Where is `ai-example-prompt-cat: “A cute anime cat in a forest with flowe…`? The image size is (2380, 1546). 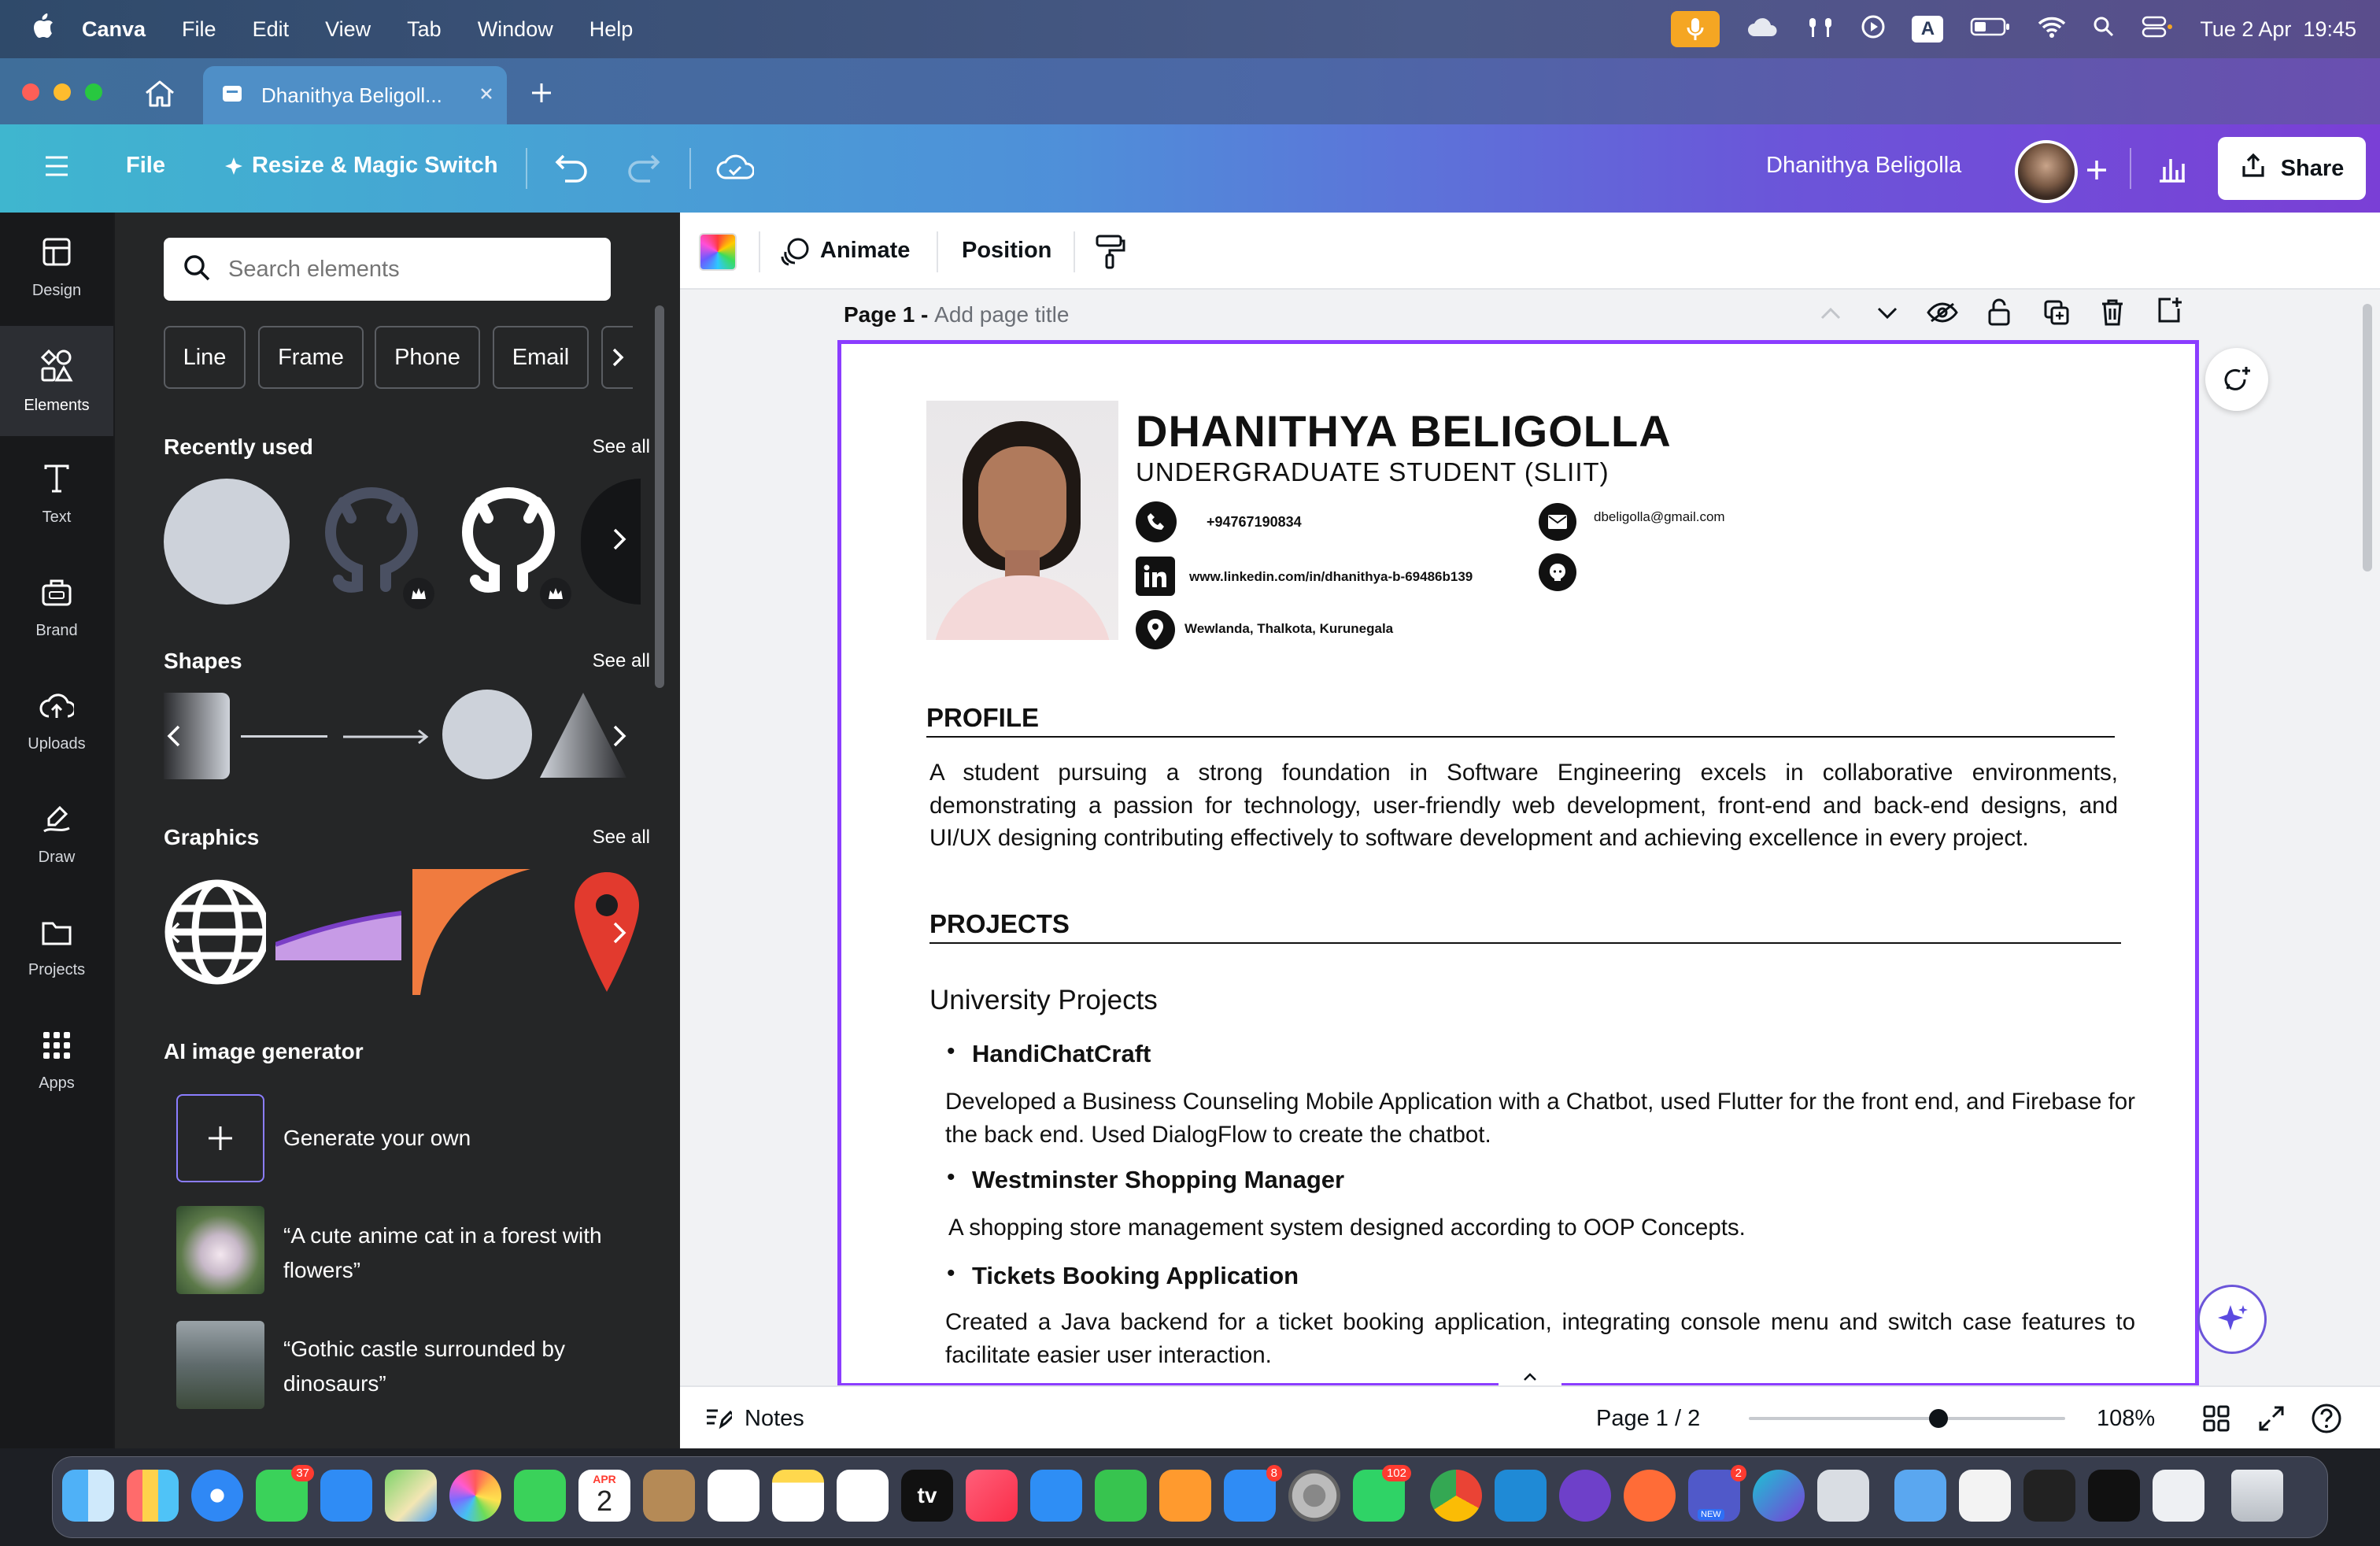 ai-example-prompt-cat: “A cute anime cat in a forest with flowe… is located at coordinates (456, 1253).